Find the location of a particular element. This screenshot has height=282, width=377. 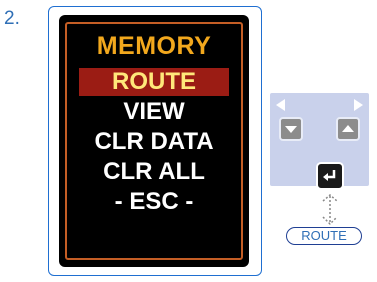

up-button is located at coordinates (348, 129).